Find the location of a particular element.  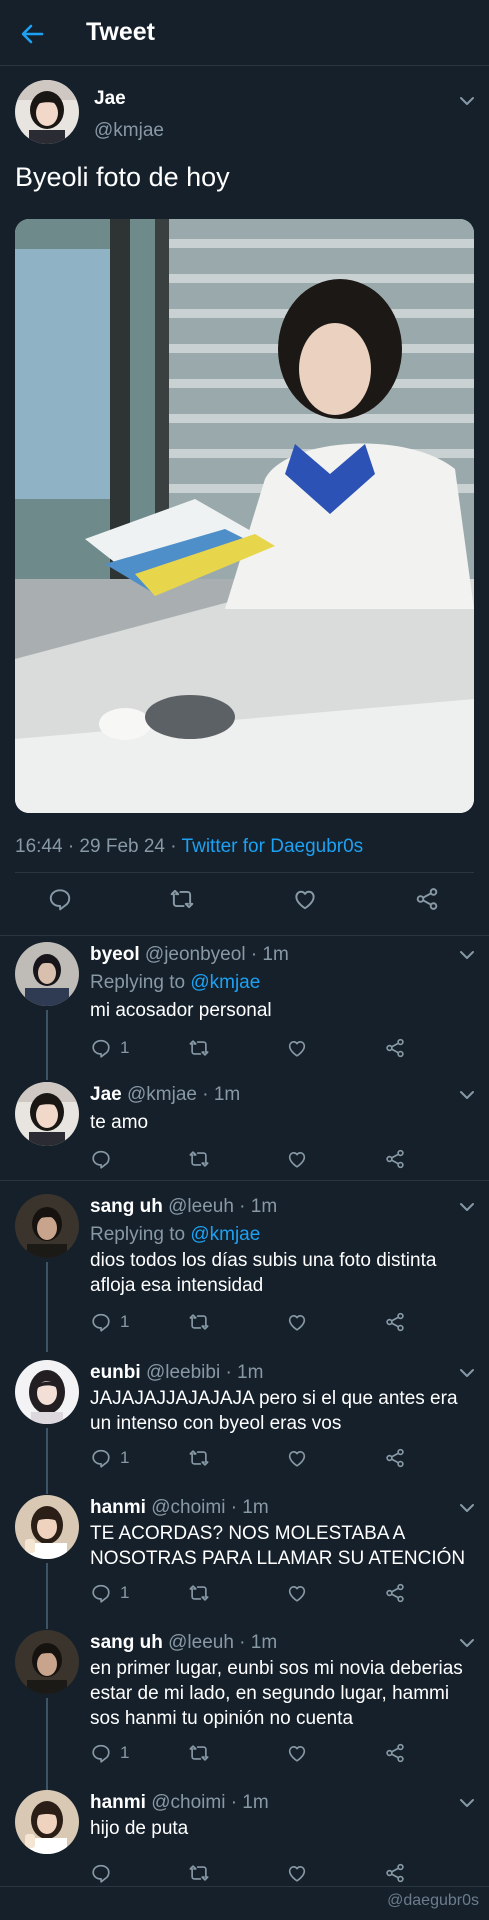

replying-label: Replying to is located at coordinates (140, 982).